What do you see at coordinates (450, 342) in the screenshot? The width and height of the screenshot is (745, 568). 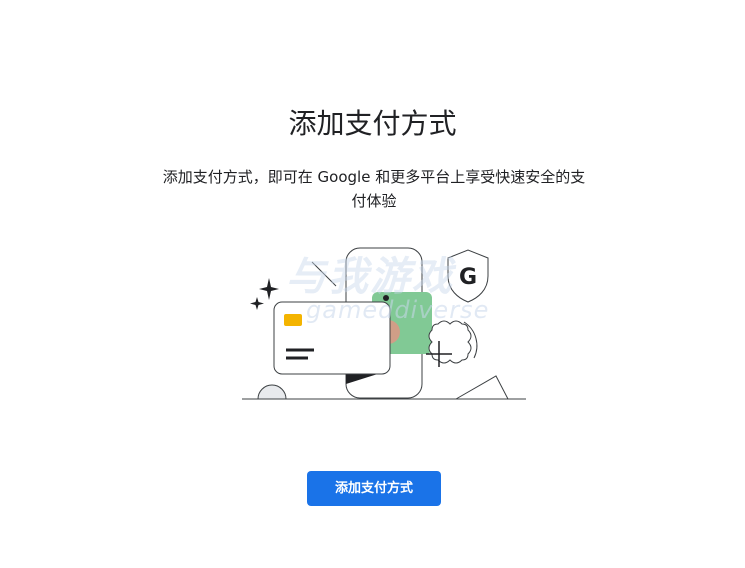 I see `plus-badge` at bounding box center [450, 342].